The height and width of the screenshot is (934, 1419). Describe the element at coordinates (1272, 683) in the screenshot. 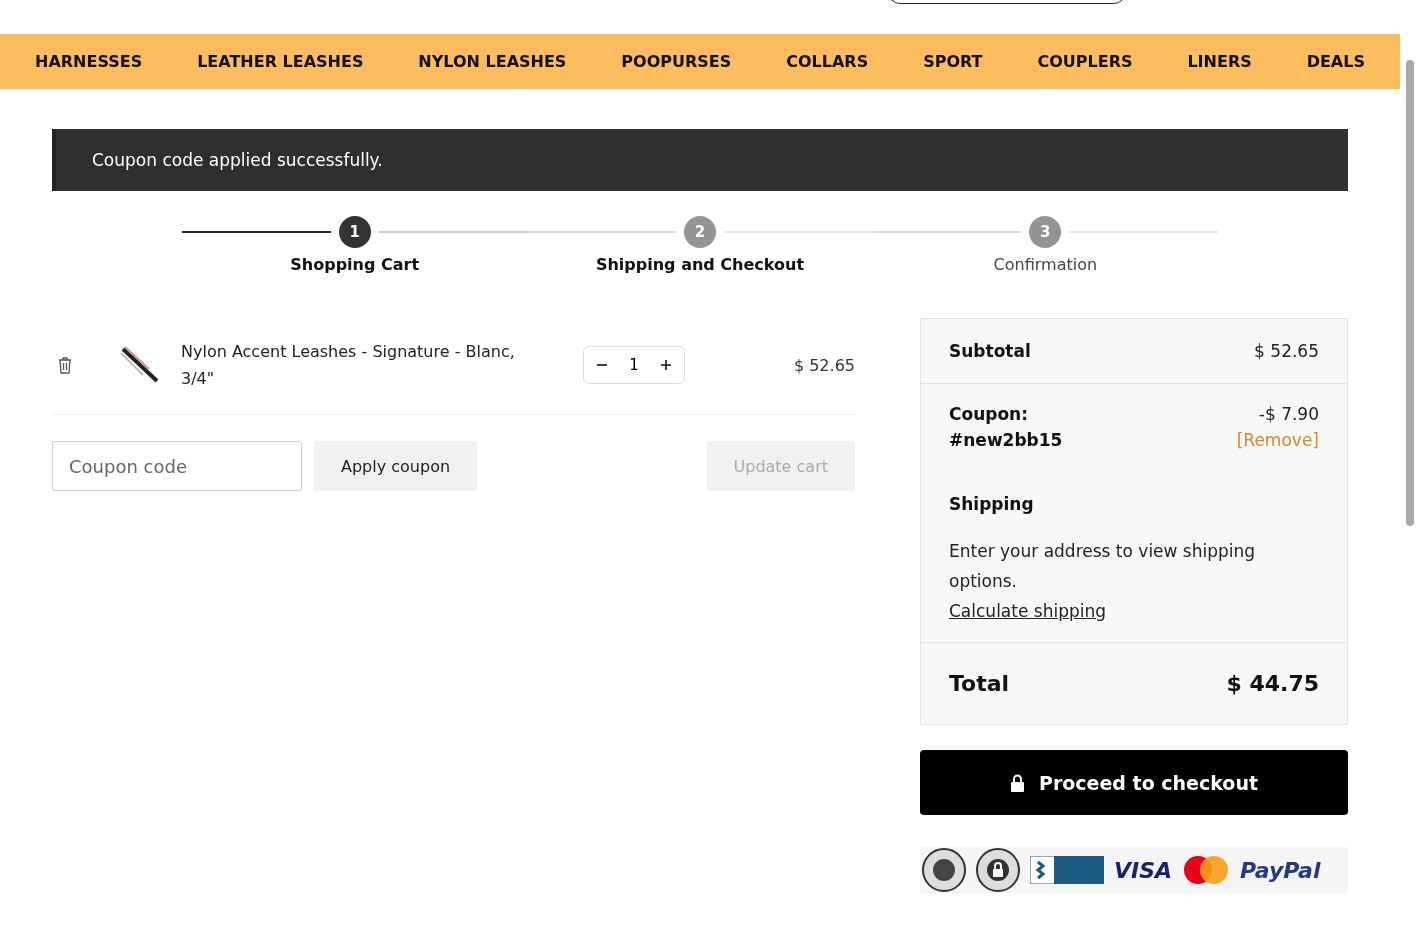

I see `total-value: $ 44.75` at that location.